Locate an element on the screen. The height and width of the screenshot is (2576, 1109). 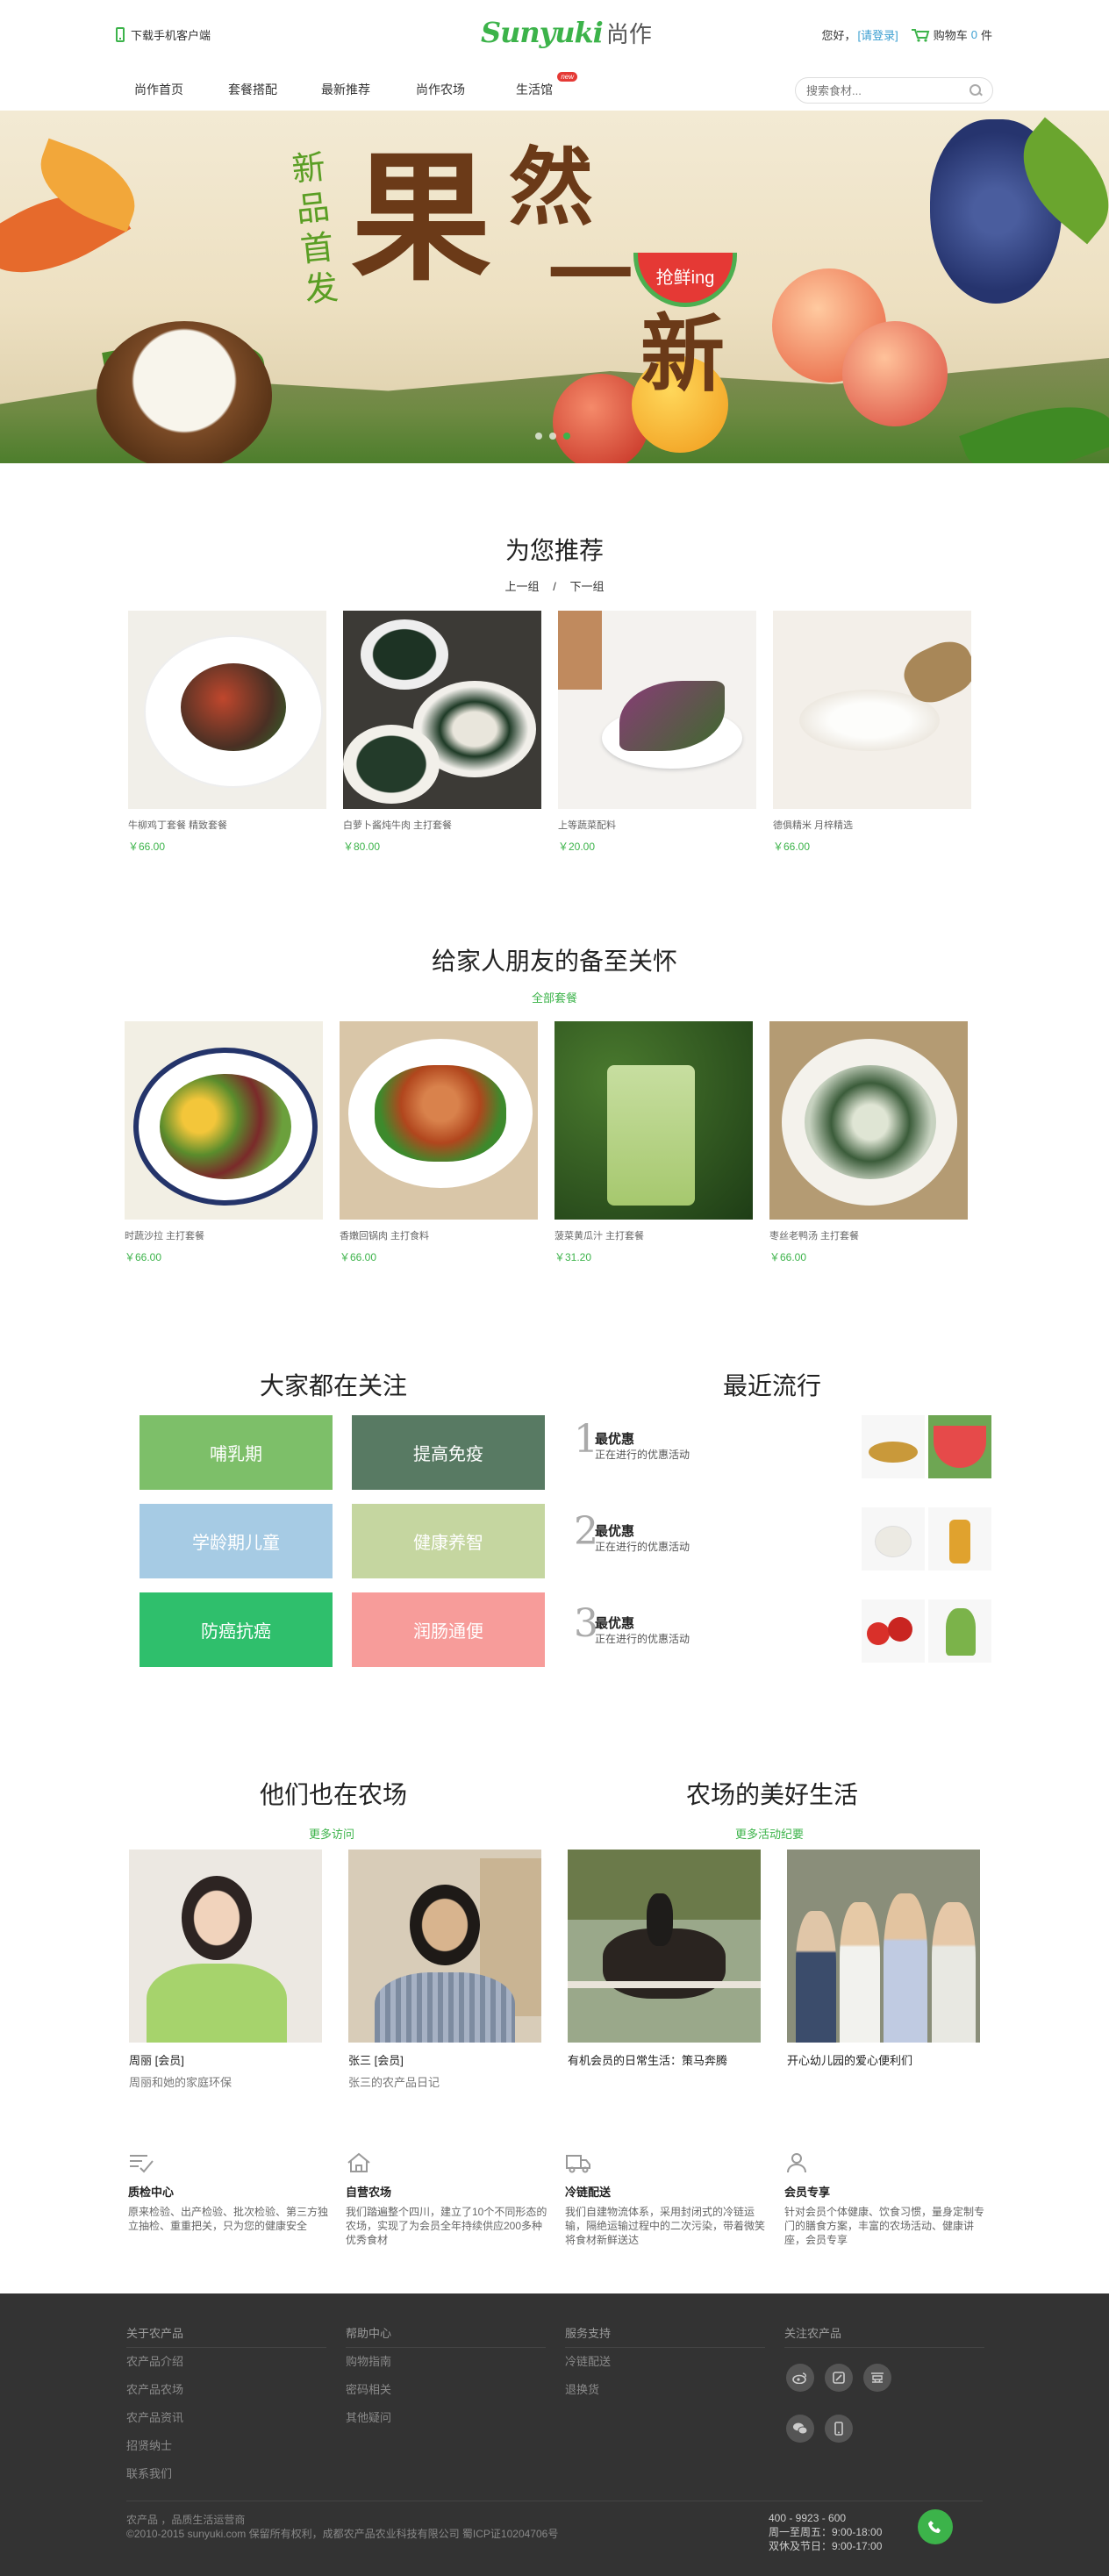
weibo-icon is located at coordinates (800, 2378).